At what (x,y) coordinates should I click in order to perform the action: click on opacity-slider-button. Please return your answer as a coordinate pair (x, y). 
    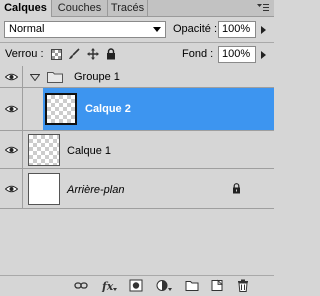
    Looking at the image, I should click on (263, 30).